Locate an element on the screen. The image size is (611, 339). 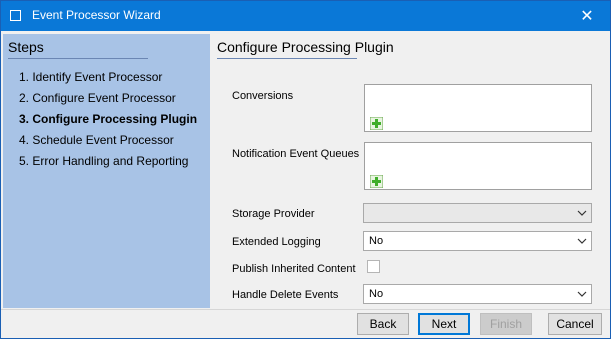
footer-divider is located at coordinates (305, 309).